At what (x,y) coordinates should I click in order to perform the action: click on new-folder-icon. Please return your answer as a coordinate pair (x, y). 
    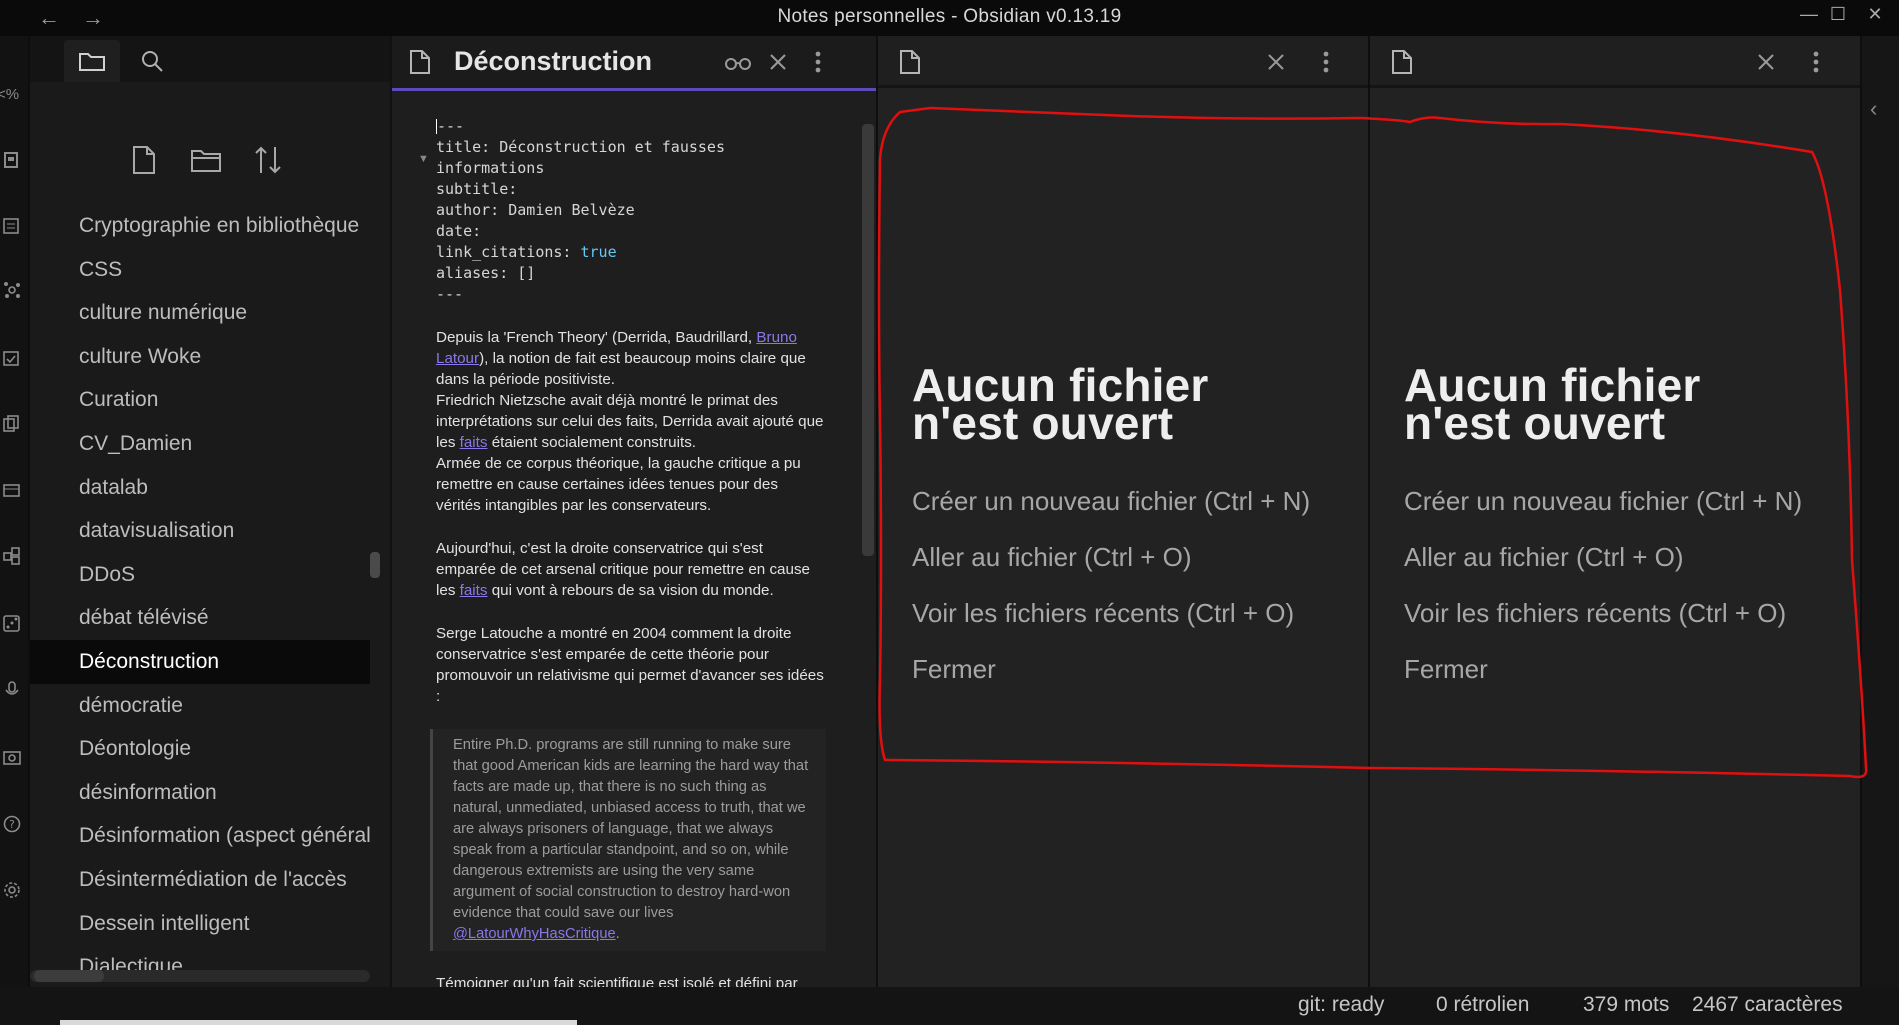
    Looking at the image, I should click on (206, 161).